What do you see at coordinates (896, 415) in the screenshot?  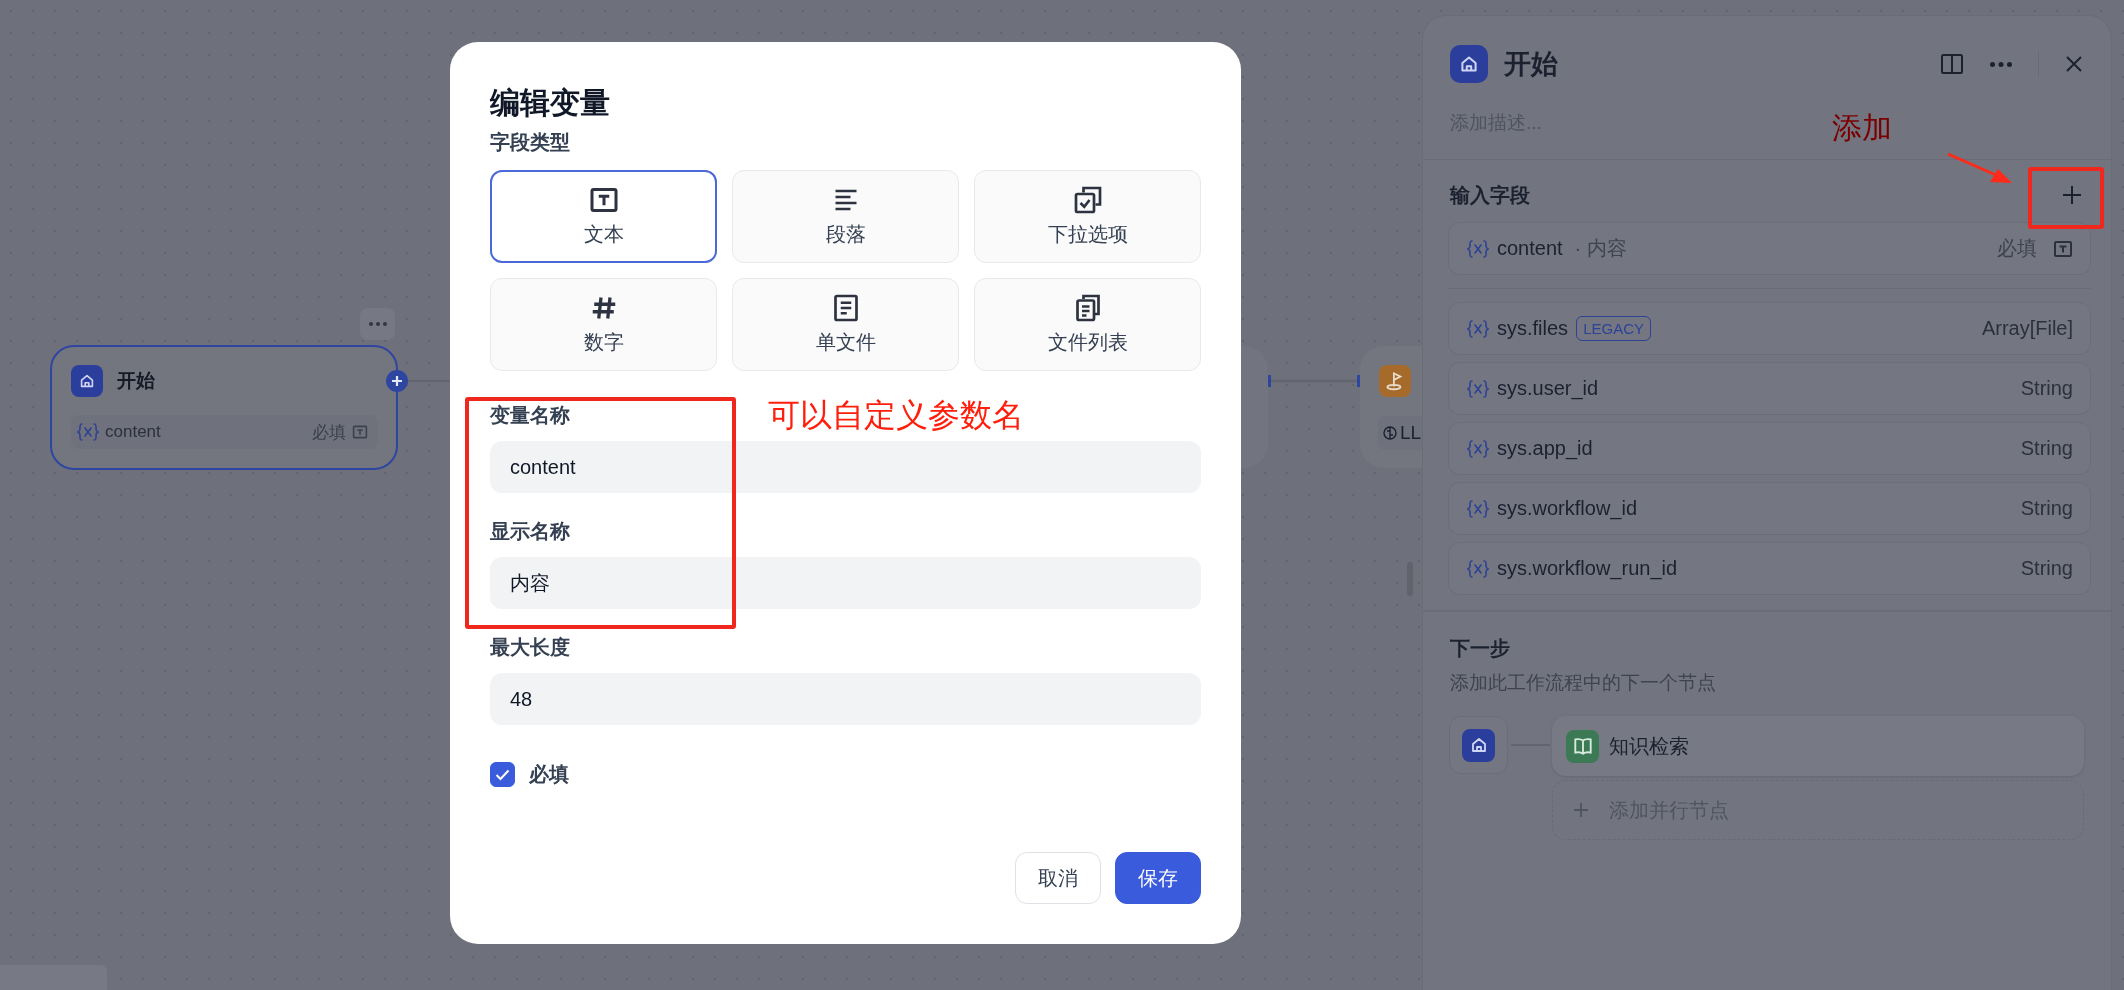 I see `annotation-text: 可以自定义参数名` at bounding box center [896, 415].